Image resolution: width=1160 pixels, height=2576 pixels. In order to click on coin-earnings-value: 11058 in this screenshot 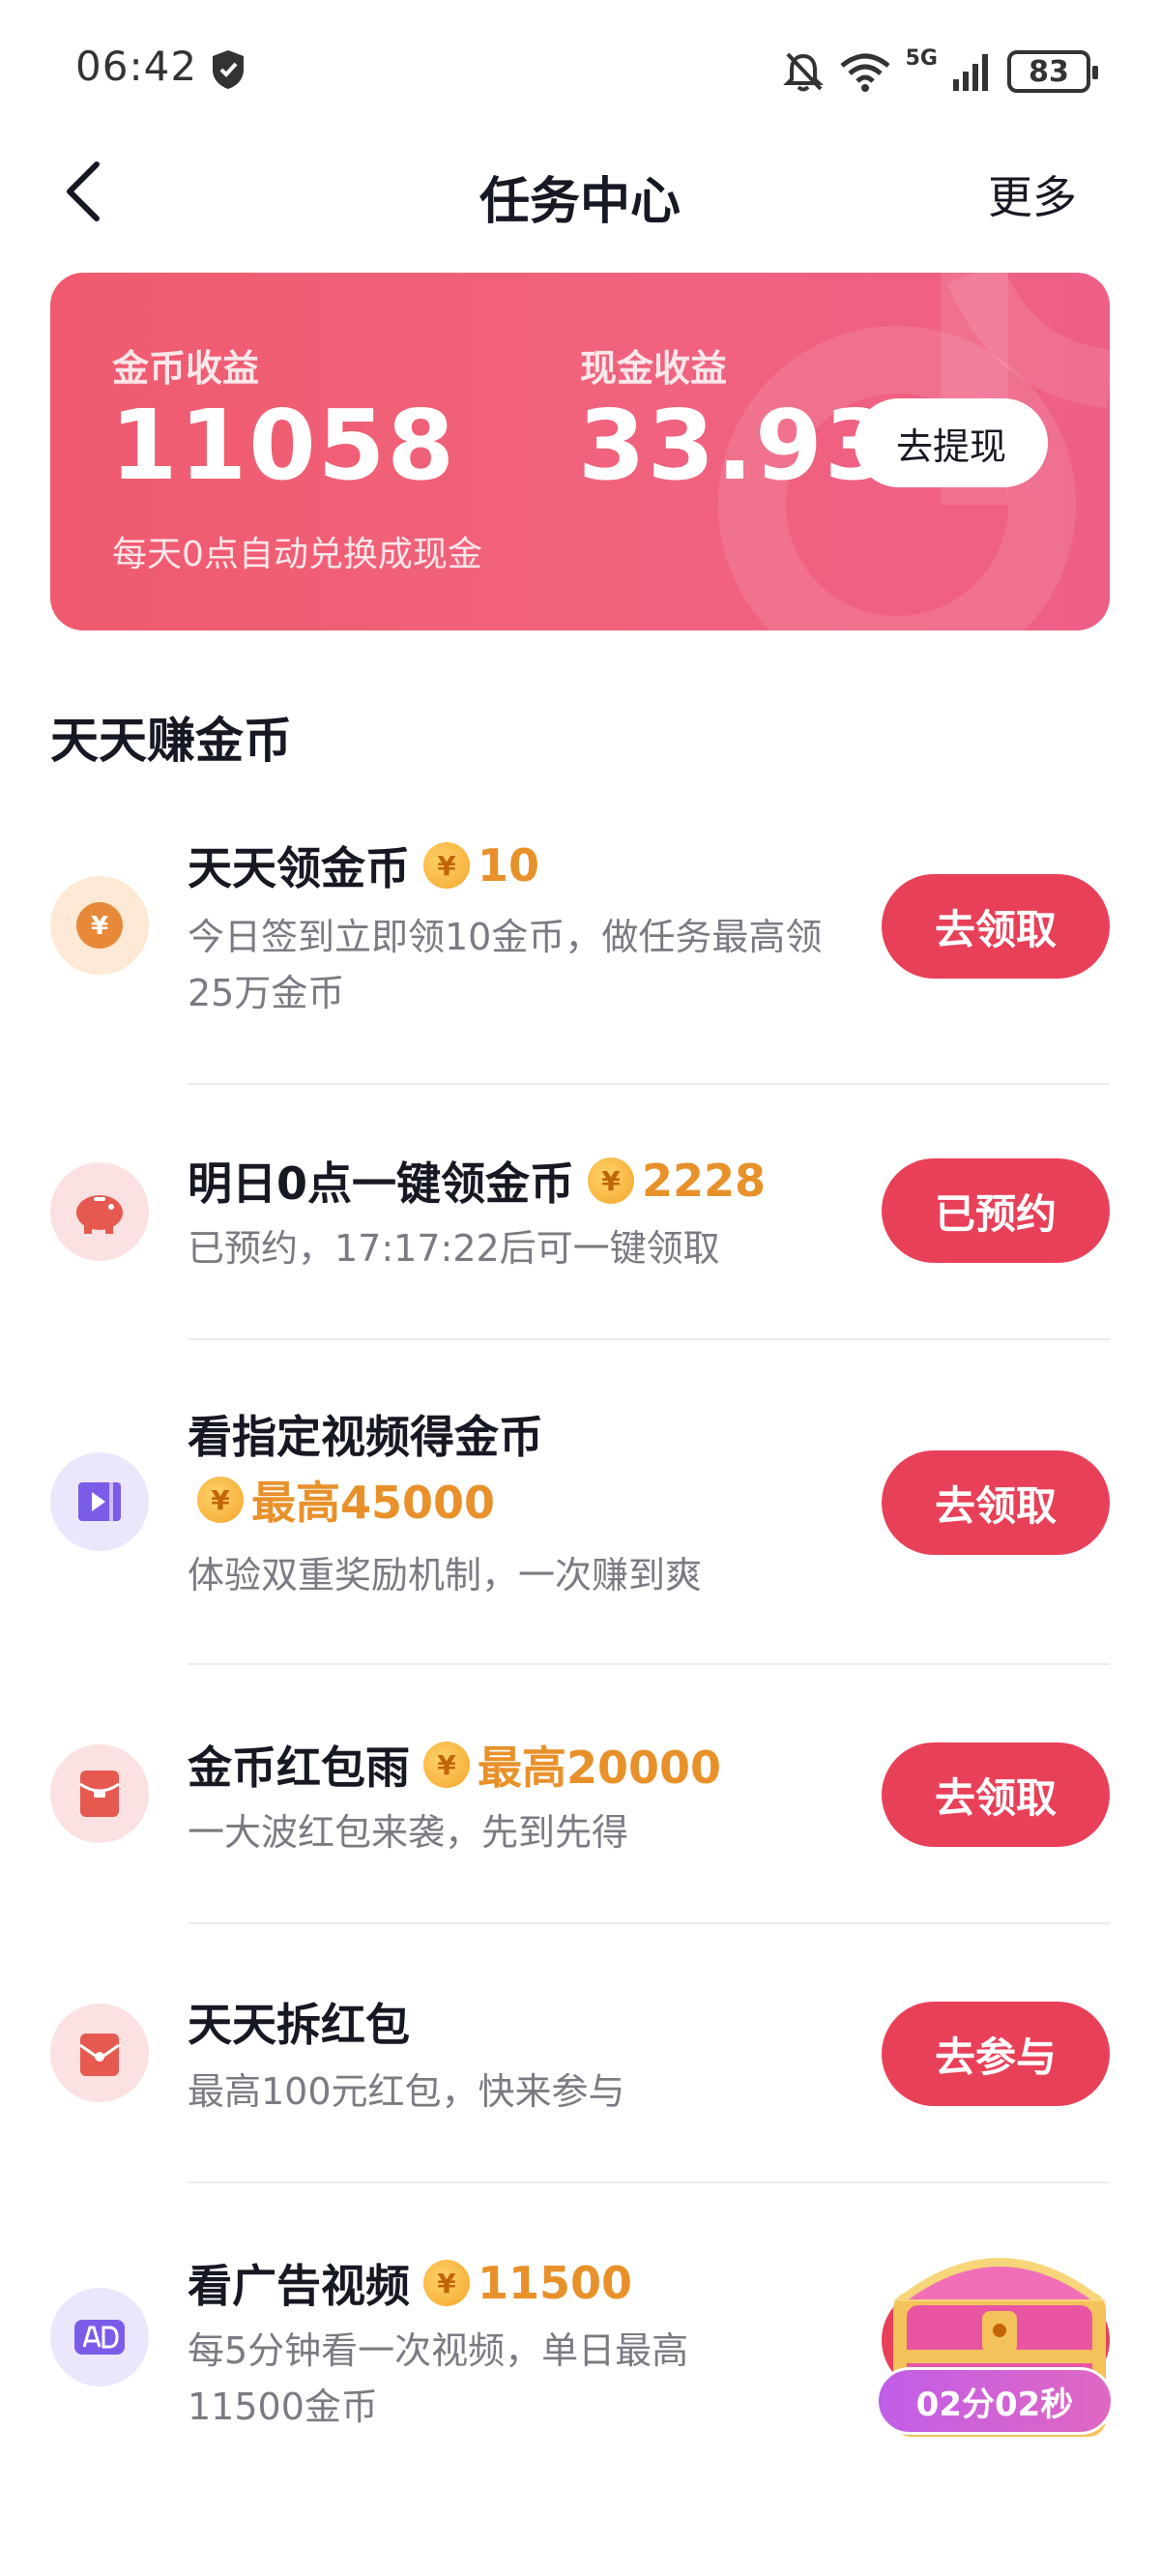, I will do `click(283, 445)`.